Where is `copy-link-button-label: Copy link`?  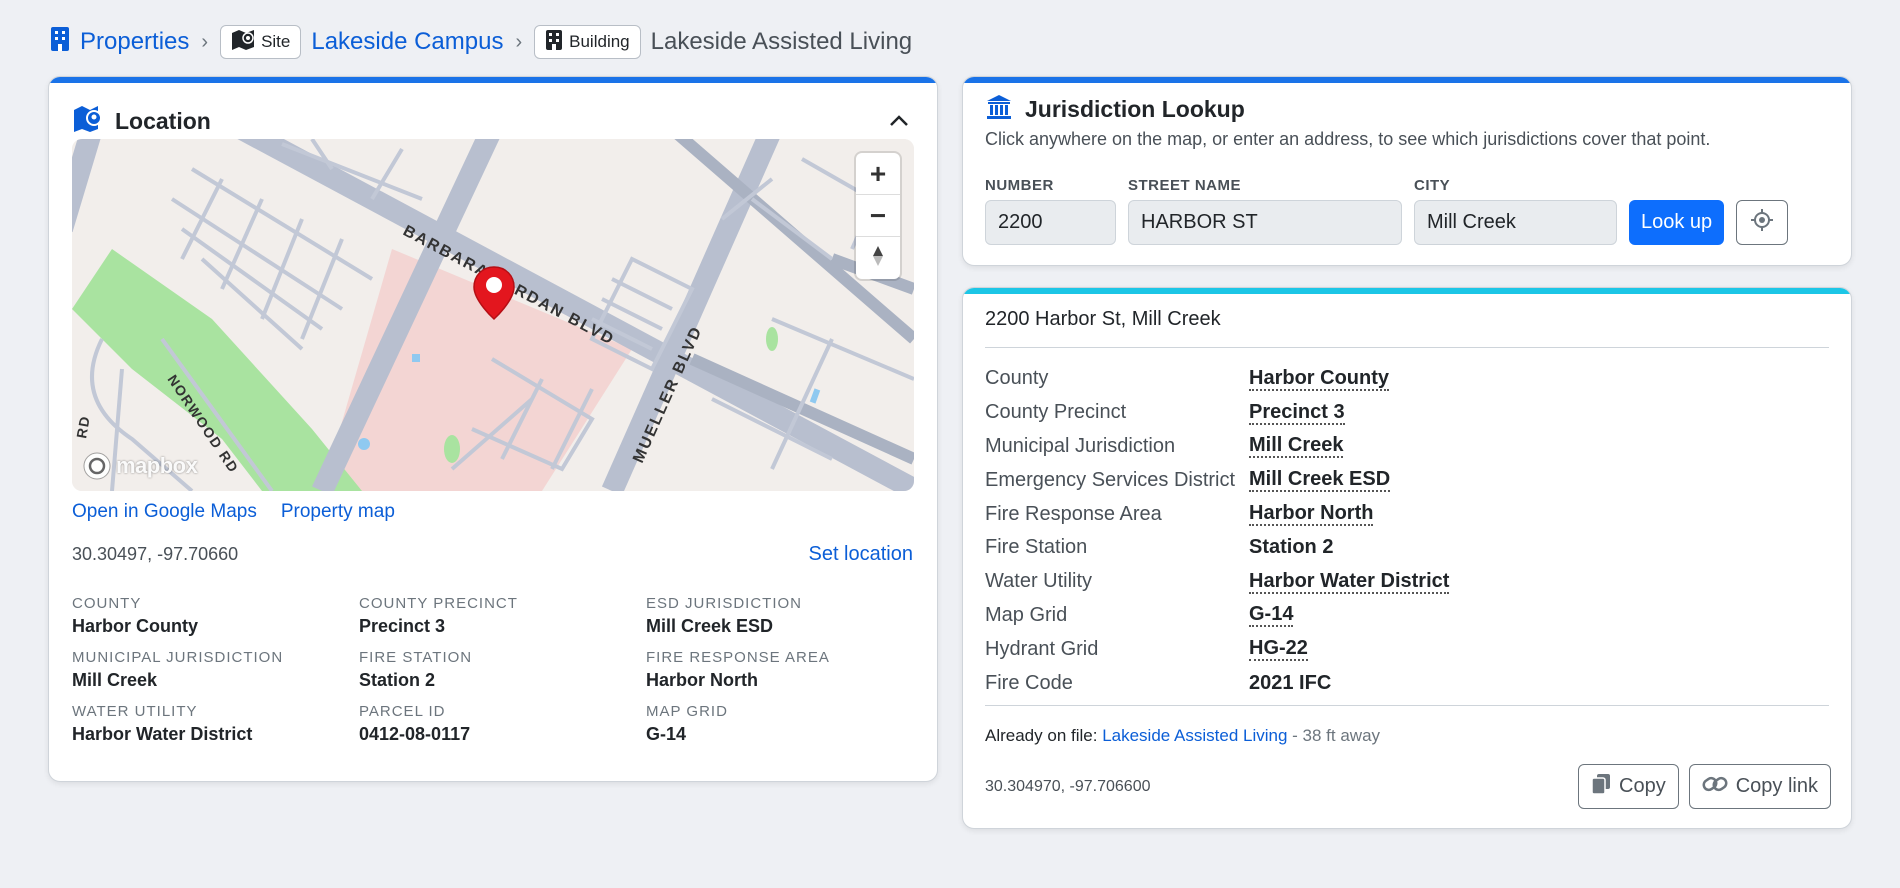
copy-link-button-label: Copy link is located at coordinates (1776, 786).